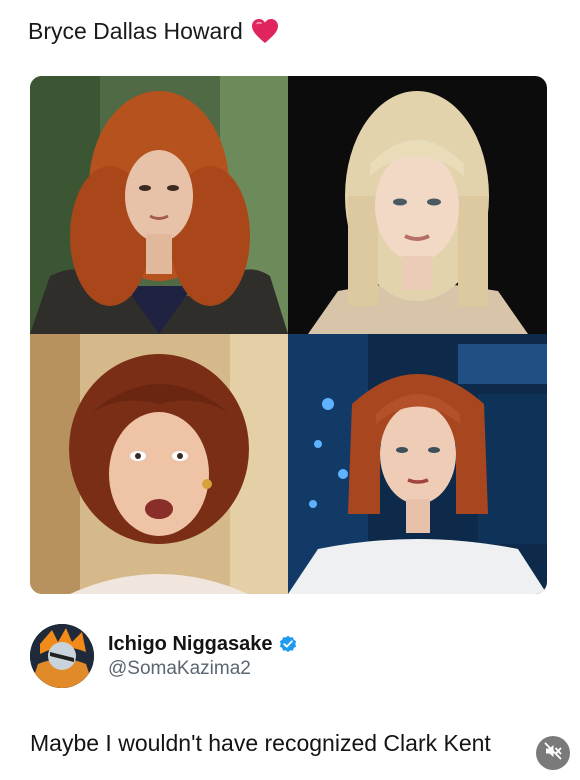  What do you see at coordinates (159, 205) in the screenshot?
I see `photo-top-left` at bounding box center [159, 205].